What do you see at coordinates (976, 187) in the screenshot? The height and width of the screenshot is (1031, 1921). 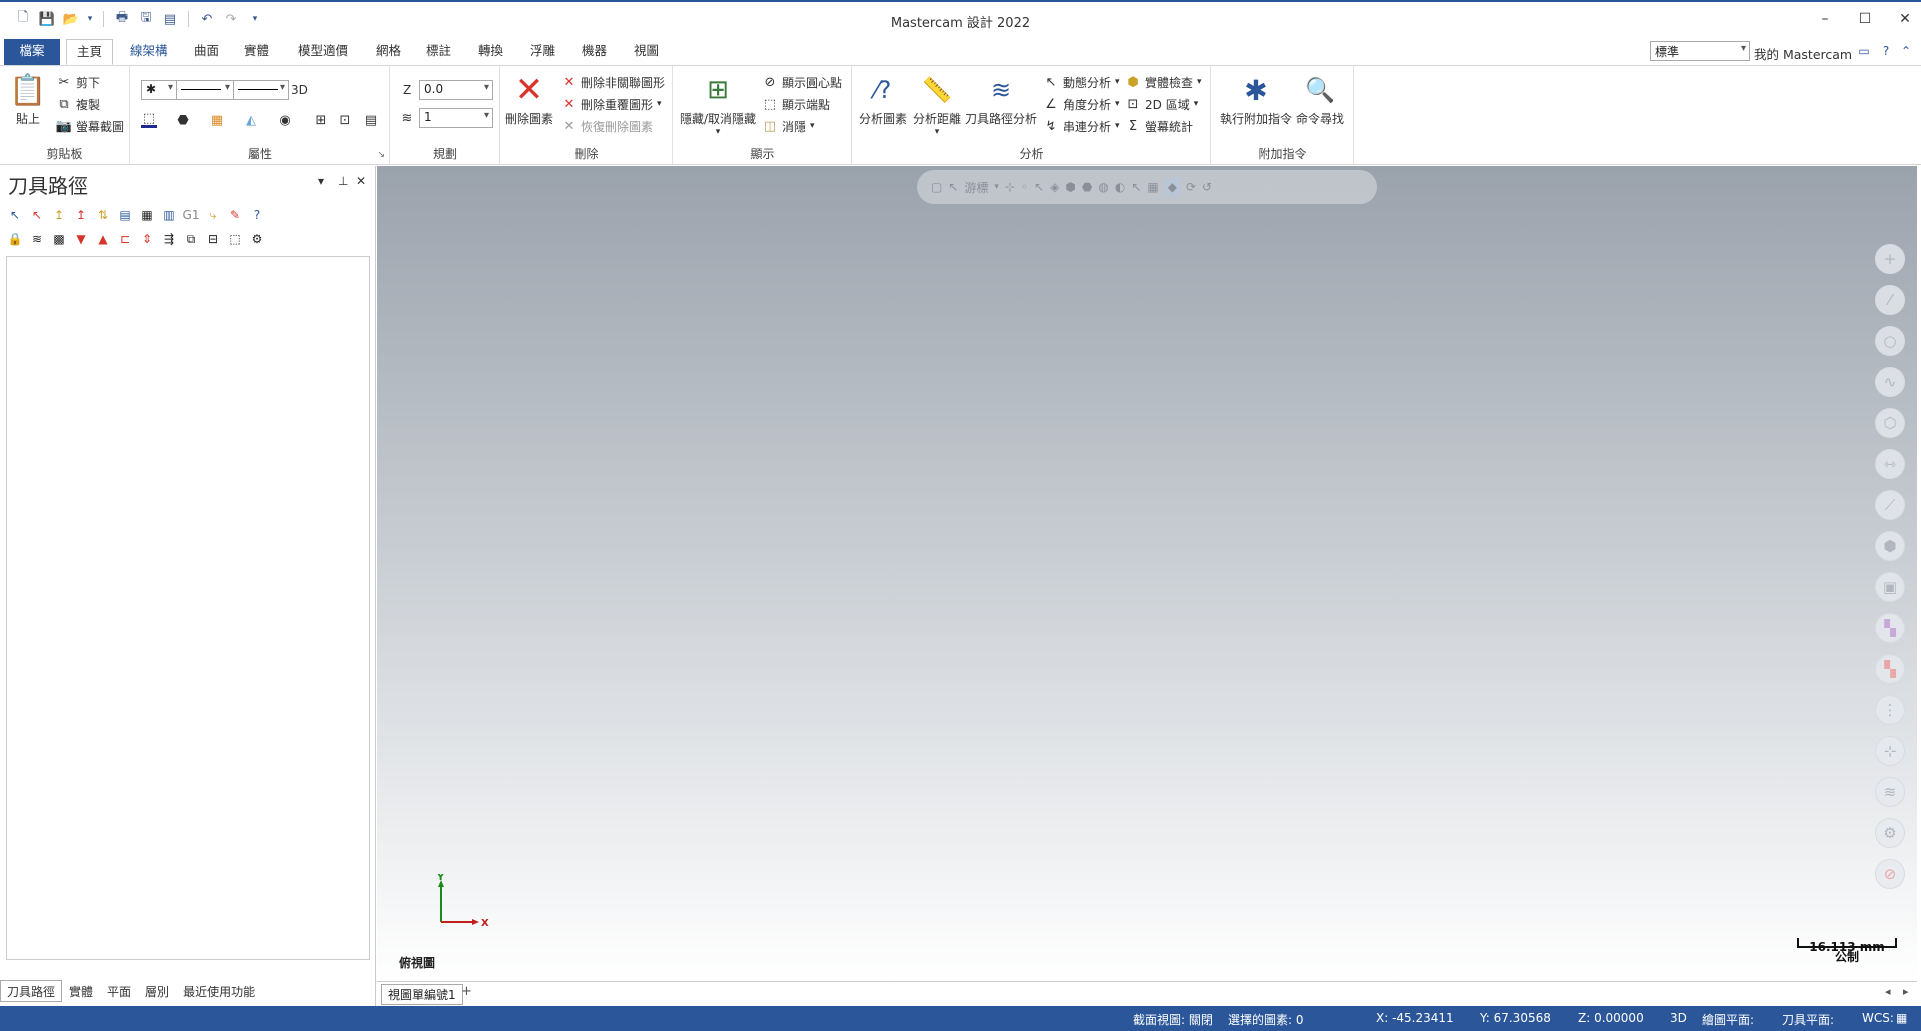 I see `cursor-label: 游標` at bounding box center [976, 187].